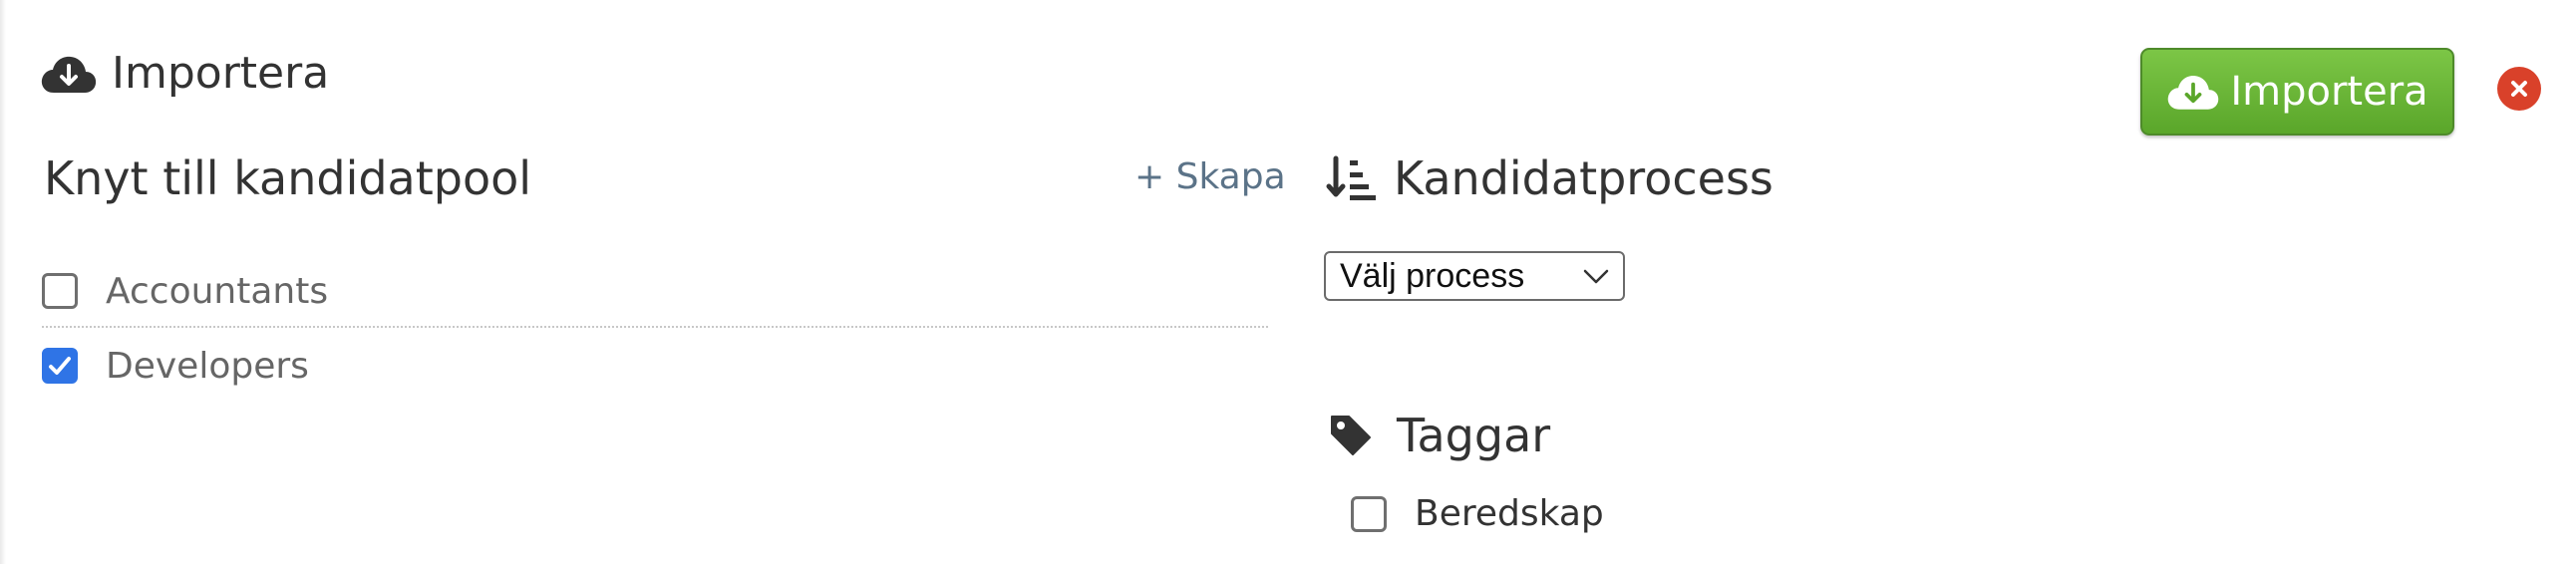 The height and width of the screenshot is (564, 2576). Describe the element at coordinates (1474, 435) in the screenshot. I see `tags-heading-text: Taggar` at that location.